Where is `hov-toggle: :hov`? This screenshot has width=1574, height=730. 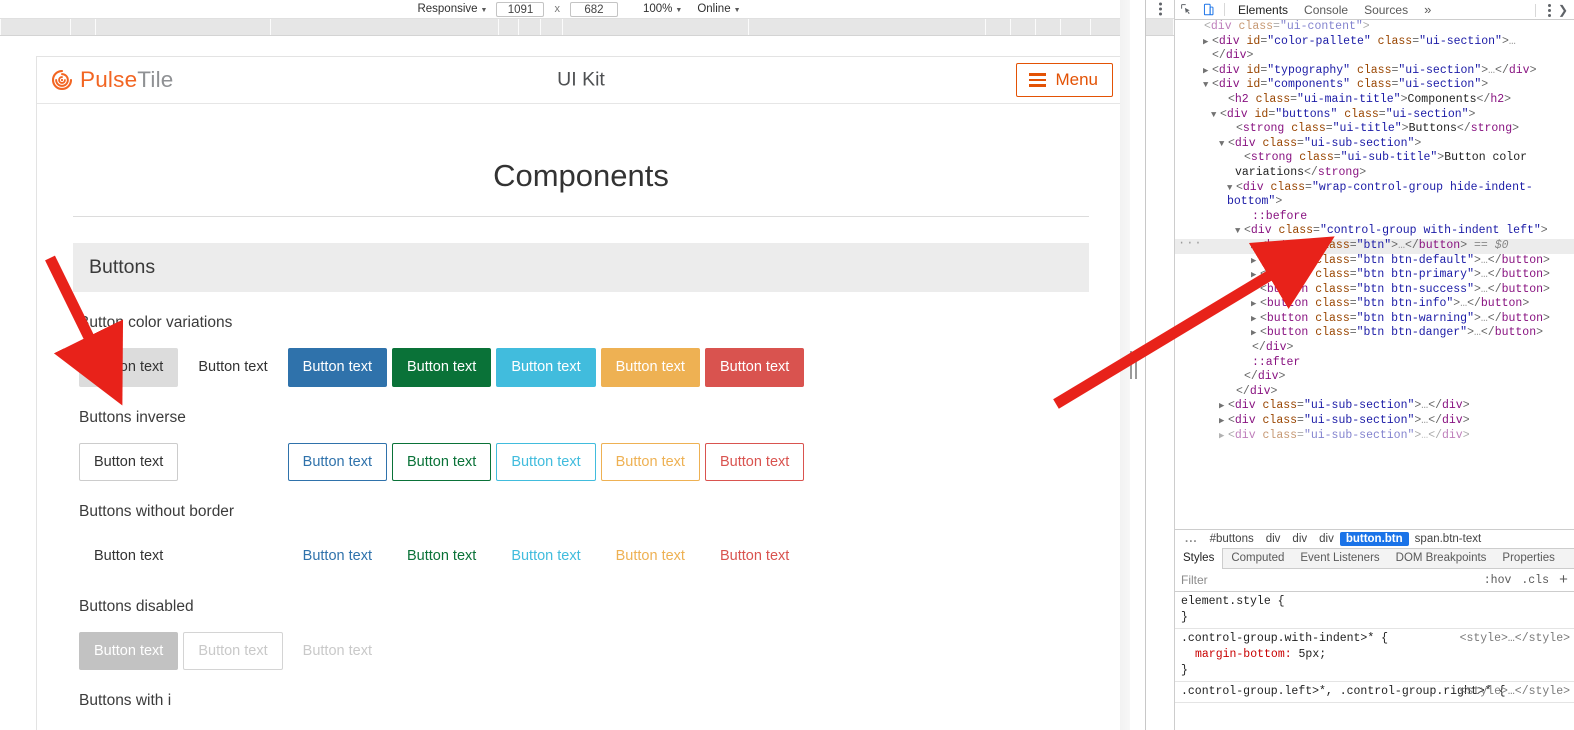
hov-toggle: :hov is located at coordinates (1498, 580).